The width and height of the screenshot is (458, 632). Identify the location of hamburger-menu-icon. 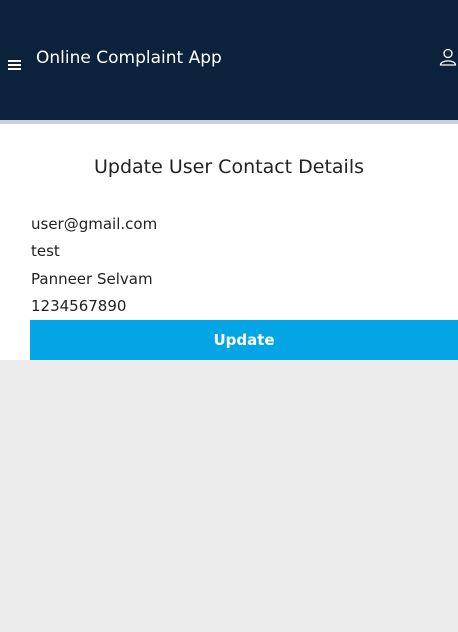
(15, 65).